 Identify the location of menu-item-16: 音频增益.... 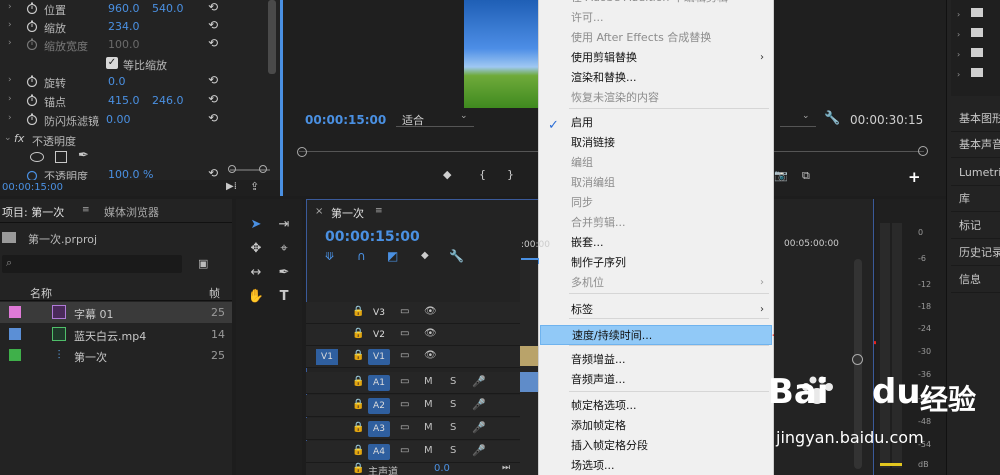
(656, 360).